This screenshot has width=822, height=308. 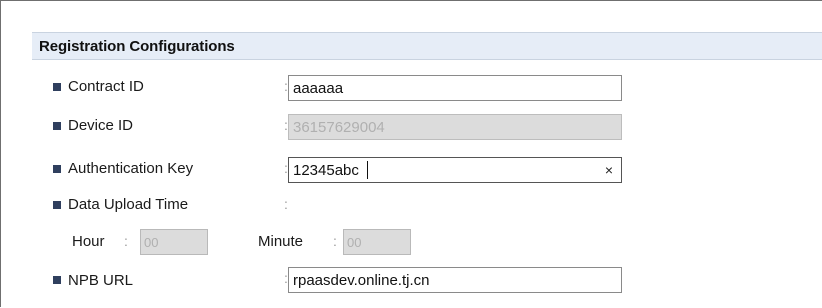 What do you see at coordinates (128, 204) in the screenshot?
I see `upload-time-label: Data Upload Time` at bounding box center [128, 204].